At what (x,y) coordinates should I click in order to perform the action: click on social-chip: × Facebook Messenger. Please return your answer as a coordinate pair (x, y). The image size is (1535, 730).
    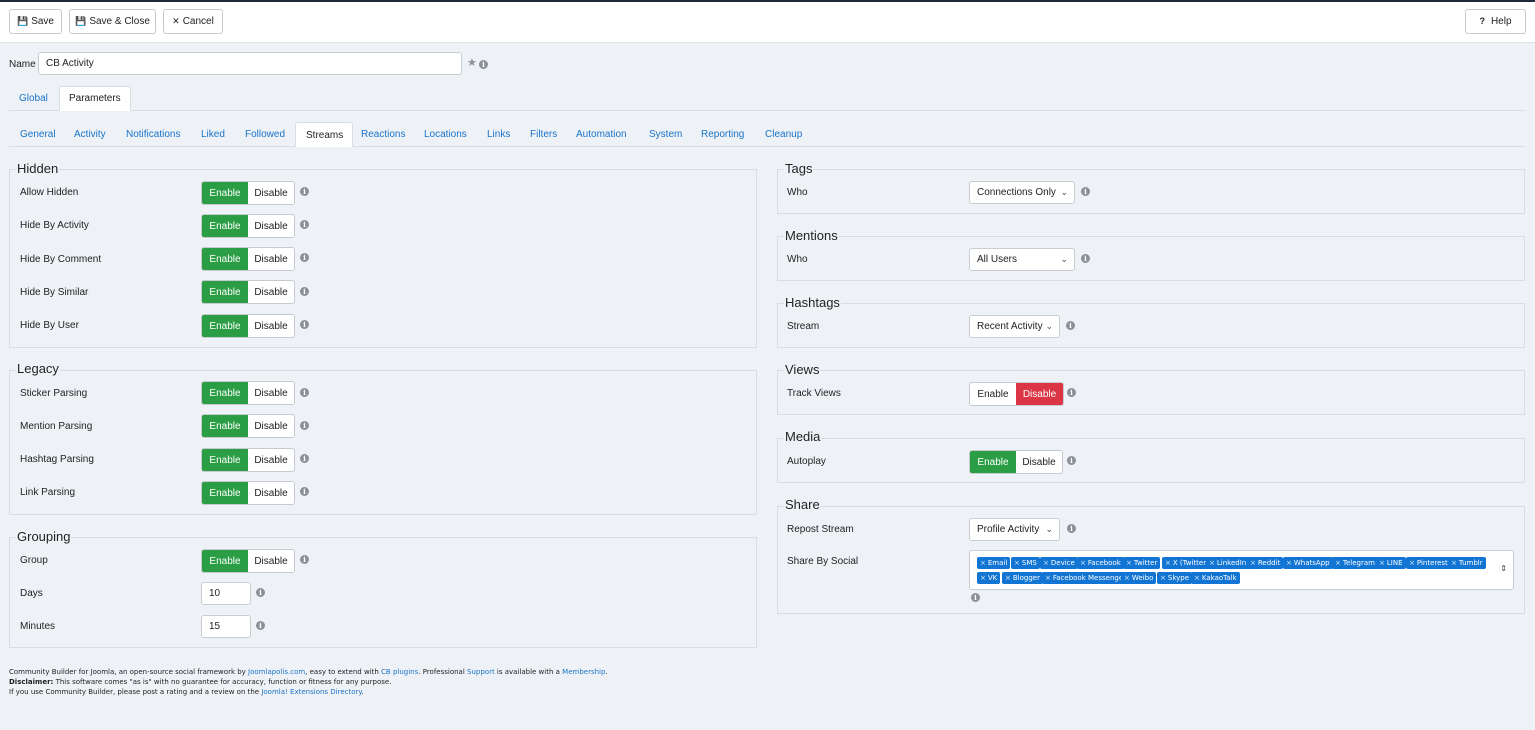
    Looking at the image, I should click on (1086, 578).